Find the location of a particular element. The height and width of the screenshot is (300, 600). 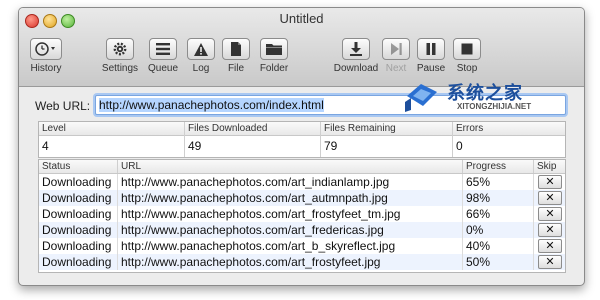

row-progress: 98% is located at coordinates (498, 198).